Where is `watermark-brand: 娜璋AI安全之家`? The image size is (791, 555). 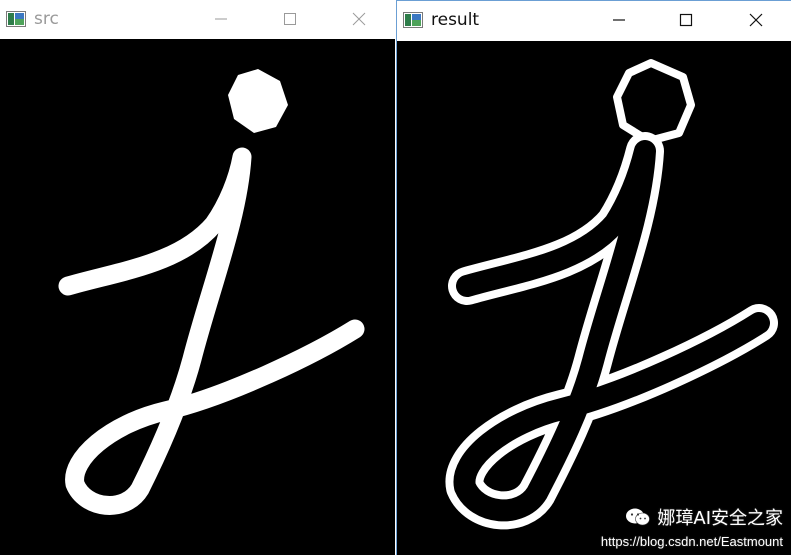 watermark-brand: 娜璋AI安全之家 is located at coordinates (720, 518).